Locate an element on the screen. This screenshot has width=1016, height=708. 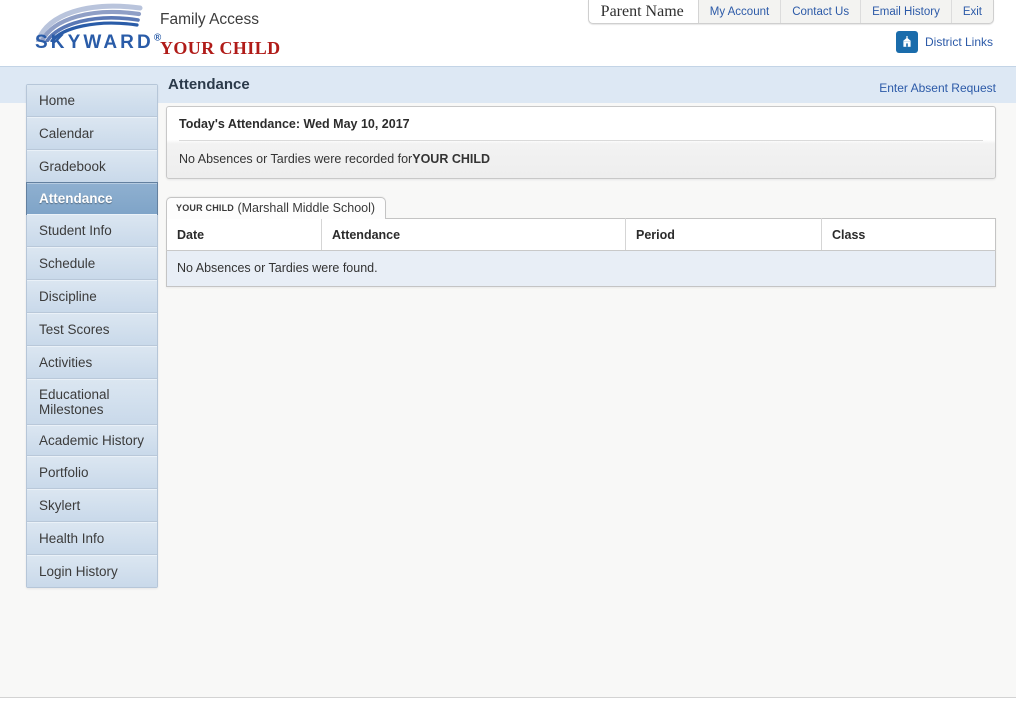
sidebar-item-health-info: Health Info is located at coordinates (92, 538).